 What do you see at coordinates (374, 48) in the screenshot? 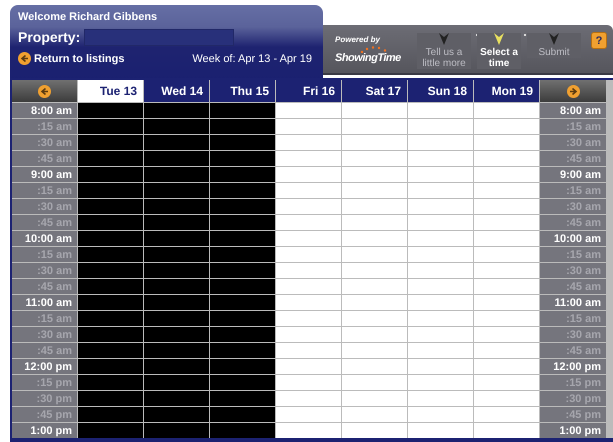
I see `logo-dots-icon` at bounding box center [374, 48].